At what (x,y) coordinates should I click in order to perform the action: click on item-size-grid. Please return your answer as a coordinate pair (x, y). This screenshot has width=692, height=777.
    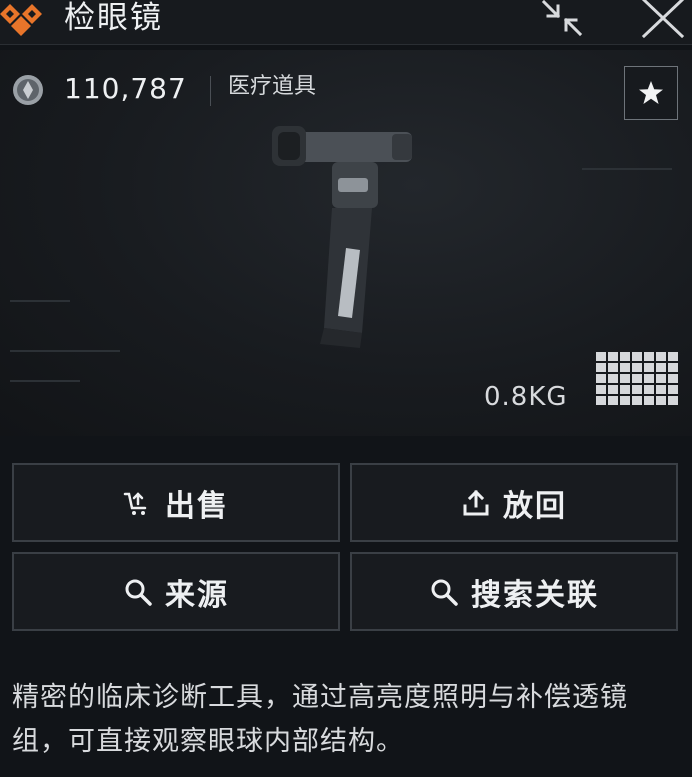
    Looking at the image, I should click on (638, 380).